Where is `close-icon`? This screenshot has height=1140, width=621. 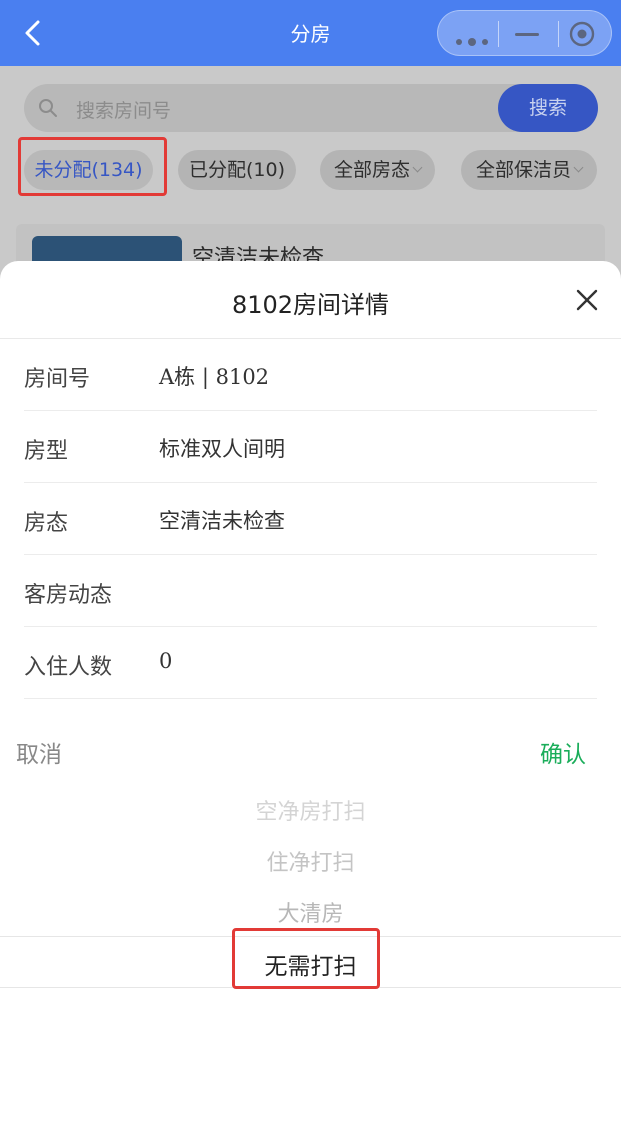
close-icon is located at coordinates (587, 300).